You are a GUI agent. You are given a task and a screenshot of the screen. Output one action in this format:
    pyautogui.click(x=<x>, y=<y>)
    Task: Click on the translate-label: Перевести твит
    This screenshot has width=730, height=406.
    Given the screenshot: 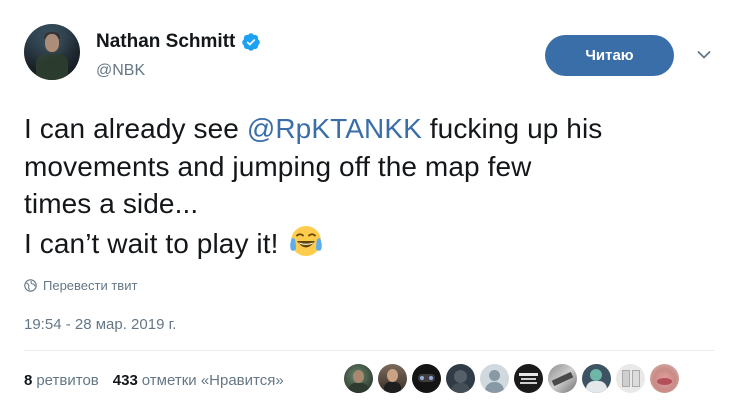 What is the action you would take?
    pyautogui.click(x=90, y=285)
    